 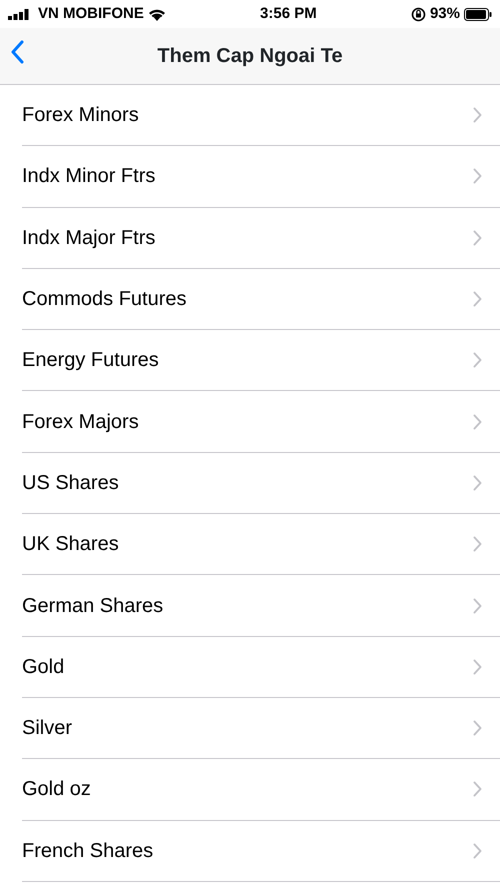 I want to click on list-item: Gold, so click(x=250, y=667).